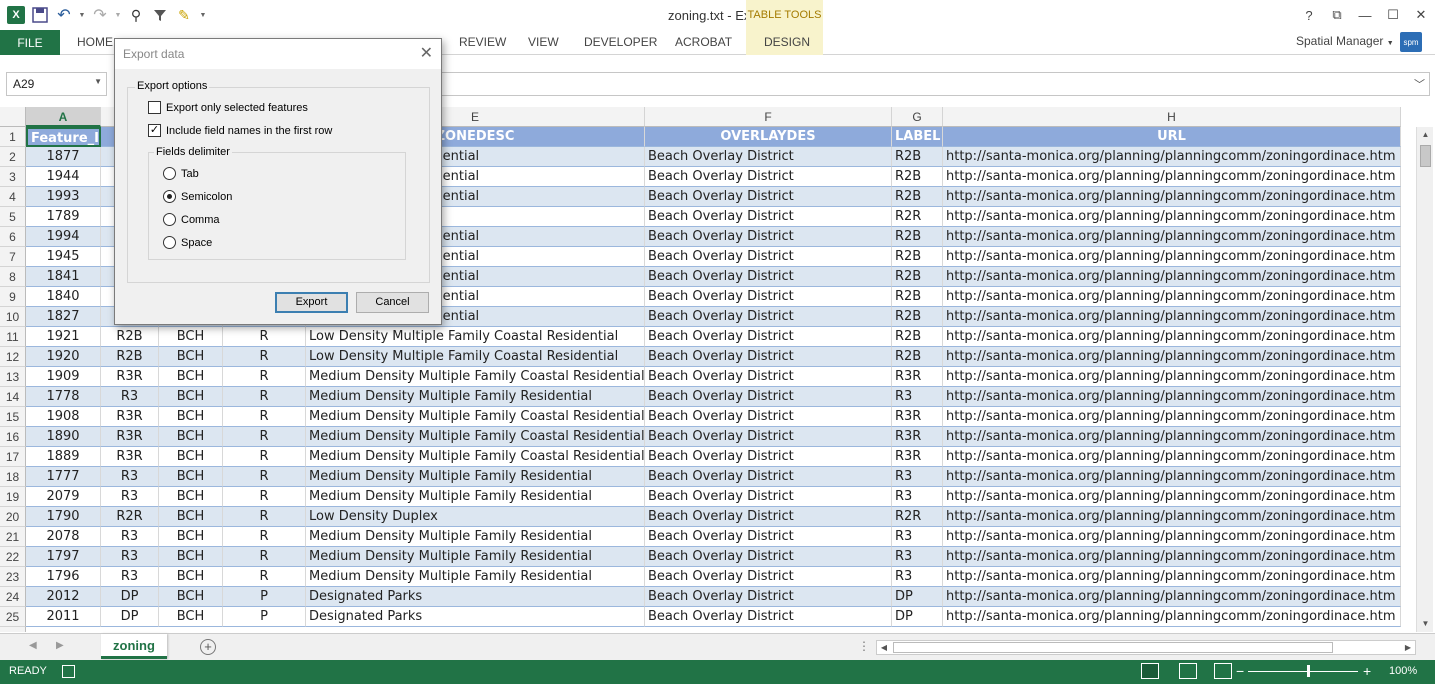 The height and width of the screenshot is (684, 1435). Describe the element at coordinates (935, 84) in the screenshot. I see `formula-input: ﹀` at that location.